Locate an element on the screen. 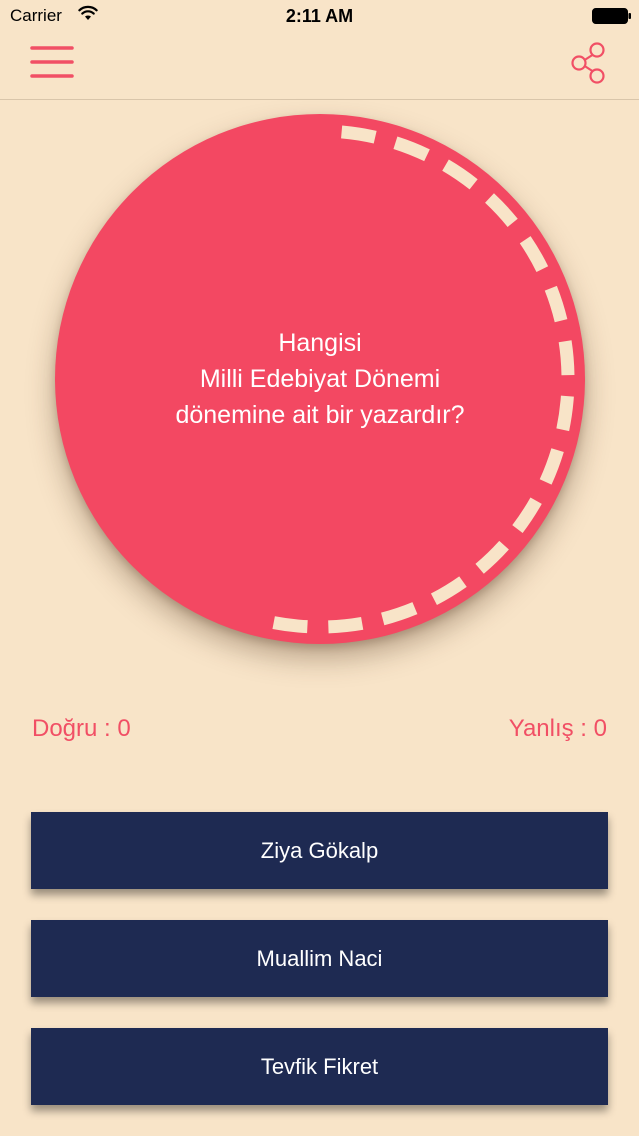 This screenshot has width=639, height=1136. question-line: Hangisi is located at coordinates (320, 343).